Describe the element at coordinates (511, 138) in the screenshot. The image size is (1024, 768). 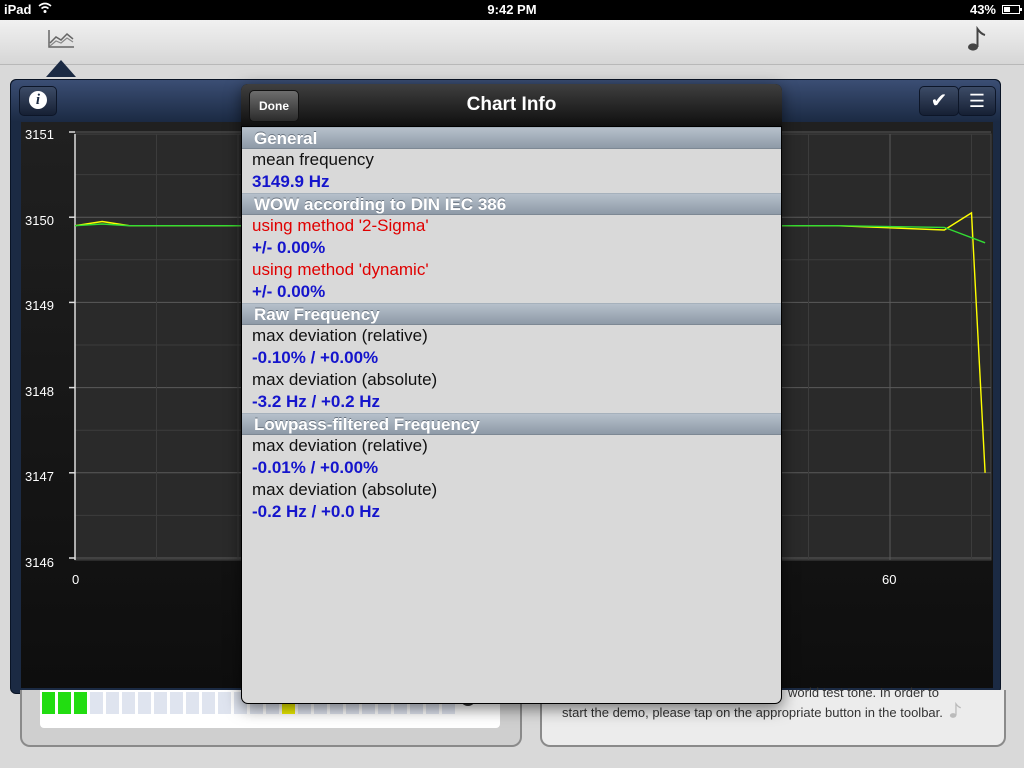
I see `section-header: General` at that location.